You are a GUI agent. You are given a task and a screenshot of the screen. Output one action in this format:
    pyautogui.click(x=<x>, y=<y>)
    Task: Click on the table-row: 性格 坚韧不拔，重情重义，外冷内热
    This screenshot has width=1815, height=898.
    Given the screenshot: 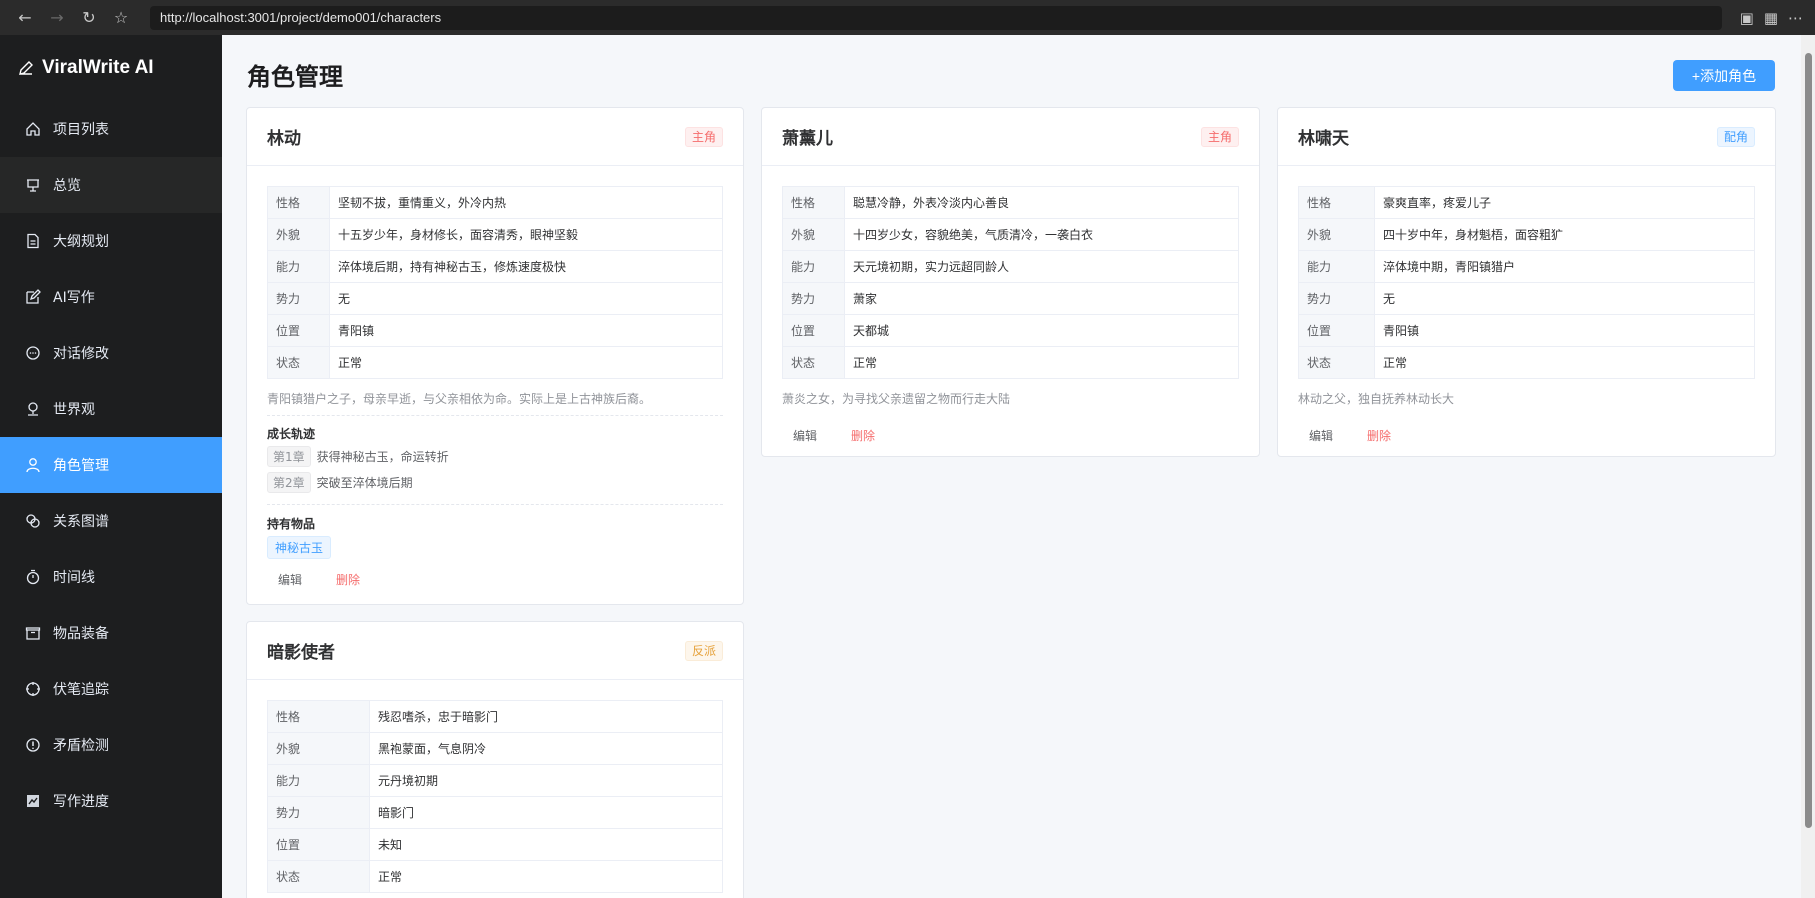 What is the action you would take?
    pyautogui.click(x=495, y=202)
    